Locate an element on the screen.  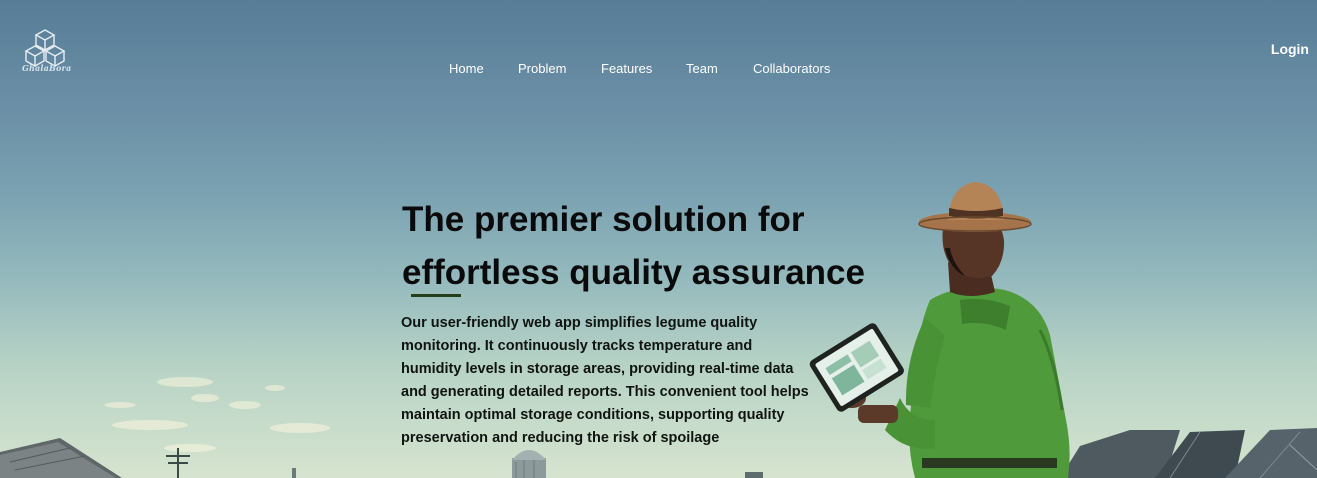
nav-item-collaborators: Collaborators is located at coordinates (791, 68).